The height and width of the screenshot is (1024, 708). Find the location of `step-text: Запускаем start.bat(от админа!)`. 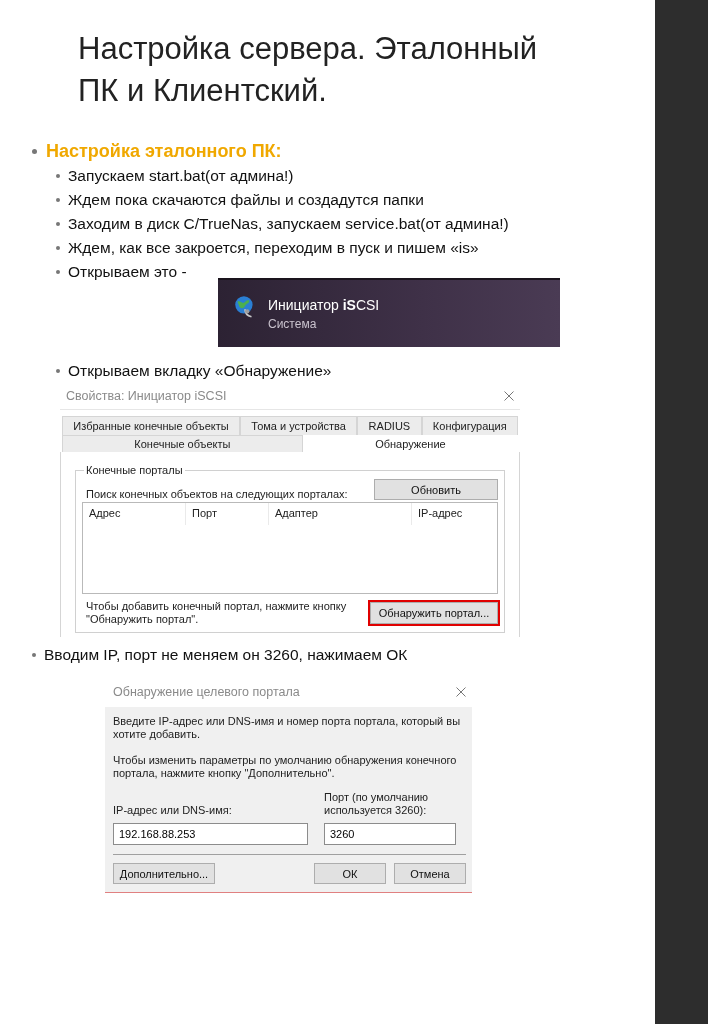

step-text: Запускаем start.bat(от админа!) is located at coordinates (181, 176).